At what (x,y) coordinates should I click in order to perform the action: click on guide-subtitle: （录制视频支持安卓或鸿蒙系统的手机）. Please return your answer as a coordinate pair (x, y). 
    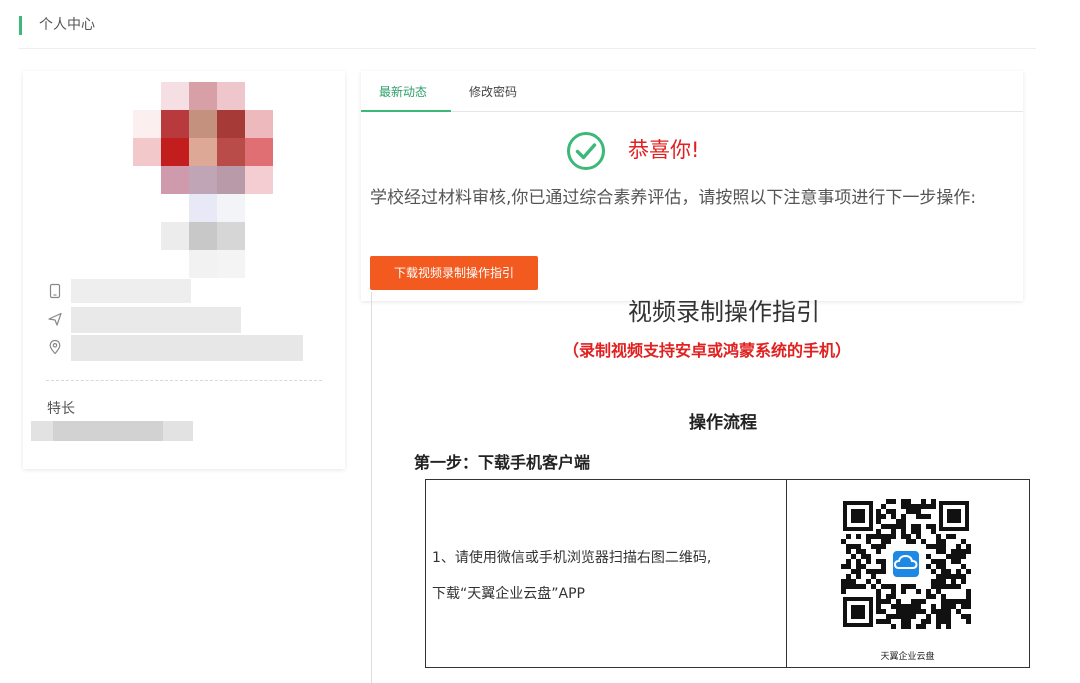
    Looking at the image, I should click on (707, 350).